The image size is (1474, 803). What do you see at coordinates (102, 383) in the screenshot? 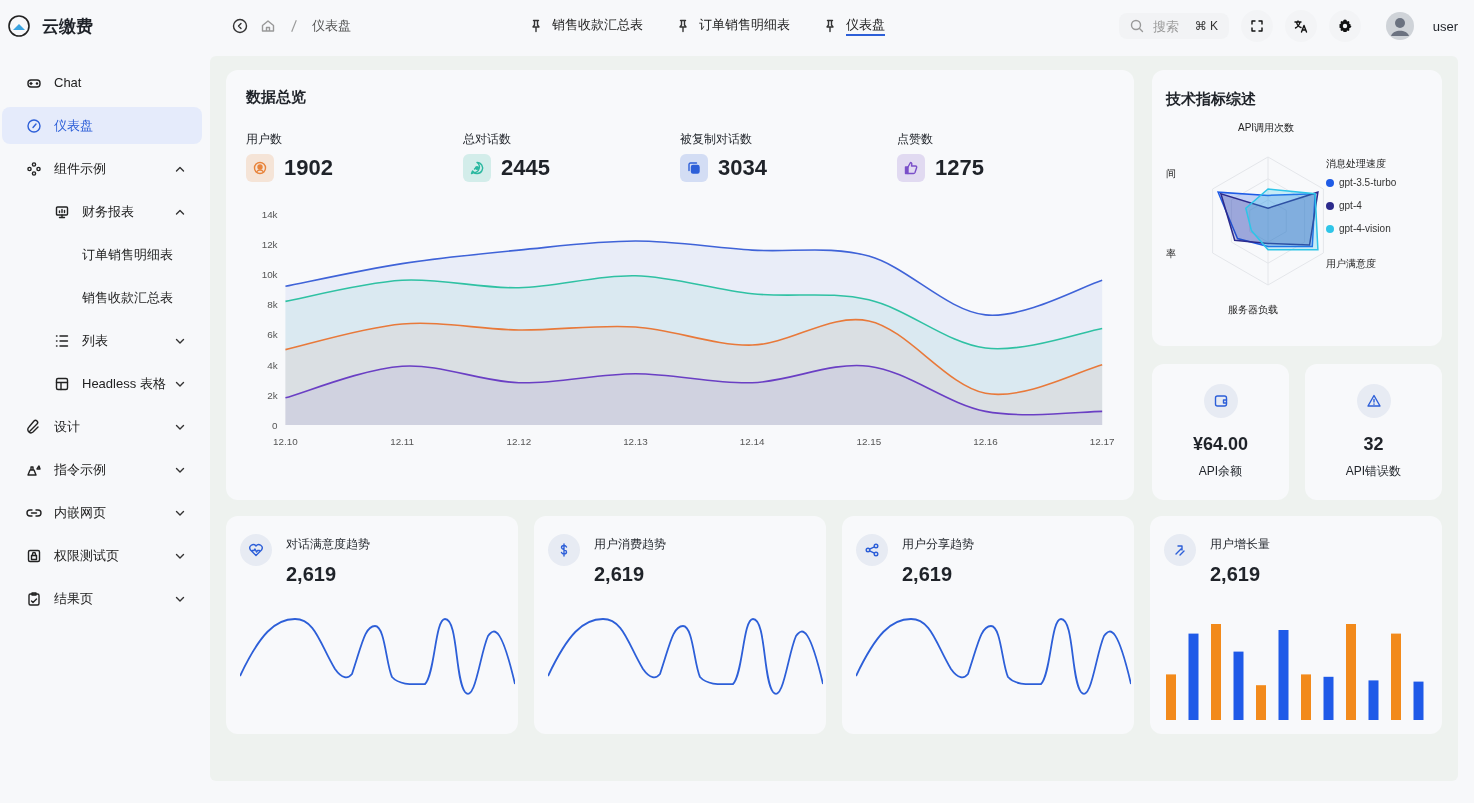
I see `sidebar-item: Headless 表格` at bounding box center [102, 383].